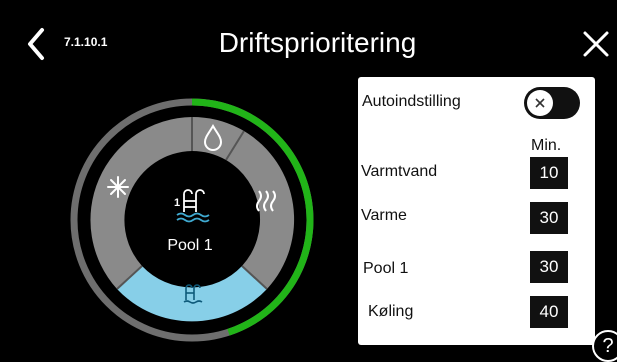  Describe the element at coordinates (189, 200) in the screenshot. I see `pool-1-icon: 1` at that location.